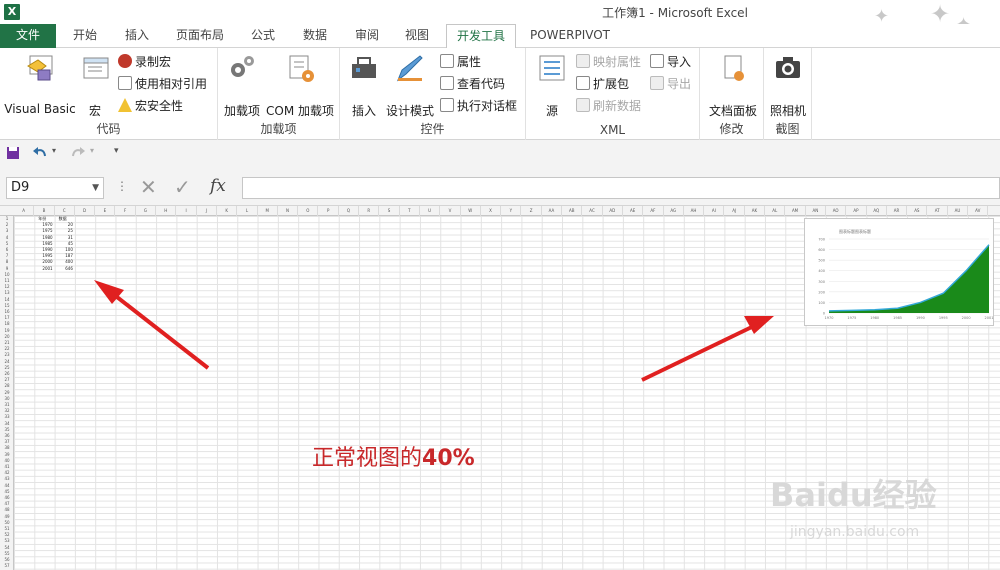 The height and width of the screenshot is (570, 1000). I want to click on row-header: 20, so click(7, 337).